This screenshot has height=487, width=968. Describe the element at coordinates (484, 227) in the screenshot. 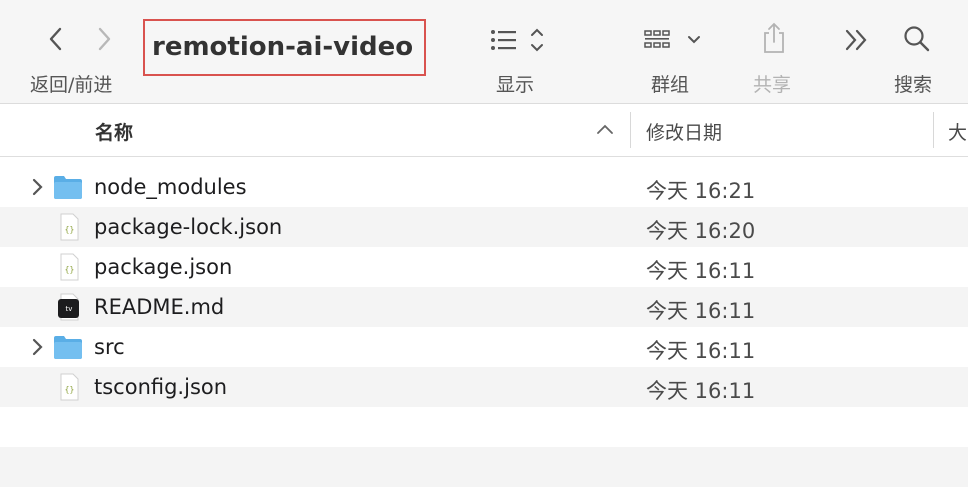

I see `file-row-package-lock-json: {} package-lock.json 今天 16:20` at that location.